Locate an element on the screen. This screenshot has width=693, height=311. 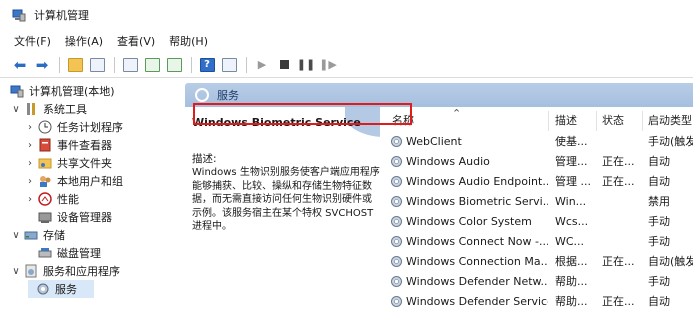
service-row: Windows Connect Now -... WC... 手动 is located at coordinates (536, 241).